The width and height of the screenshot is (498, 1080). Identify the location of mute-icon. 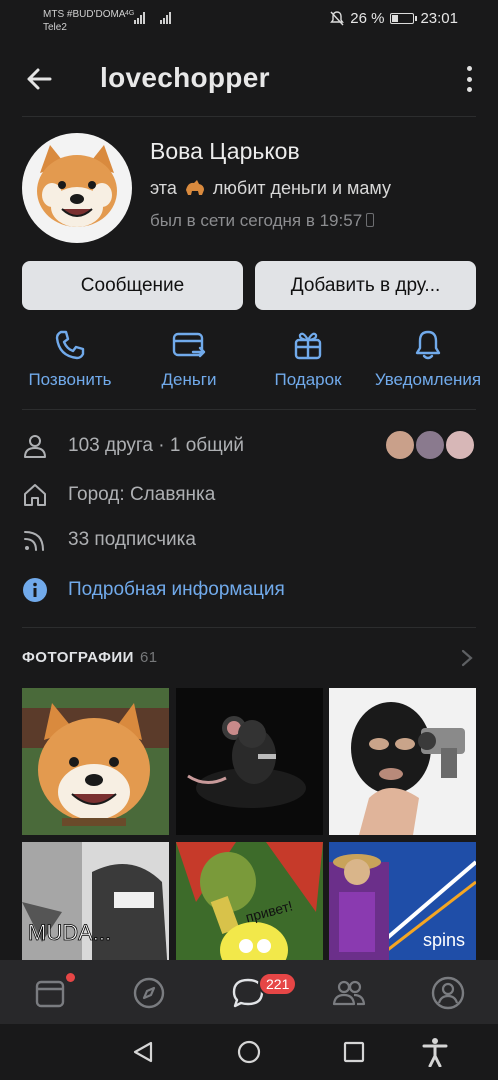
(337, 18).